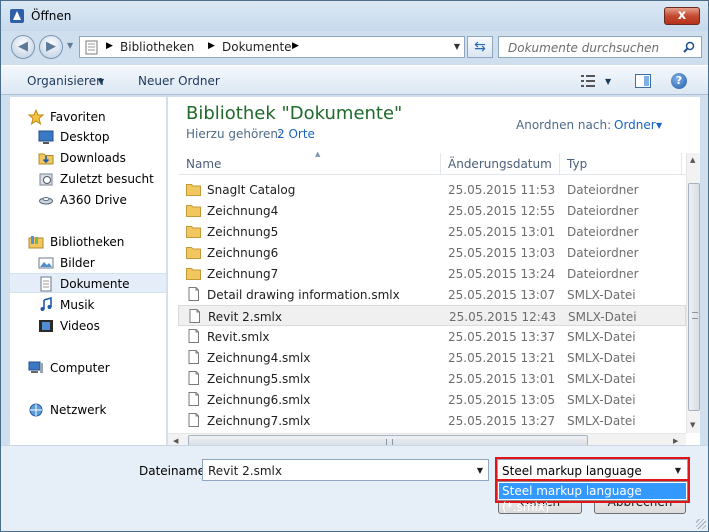 The image size is (709, 532). I want to click on file-date: 25.05.2015 13:37, so click(502, 337).